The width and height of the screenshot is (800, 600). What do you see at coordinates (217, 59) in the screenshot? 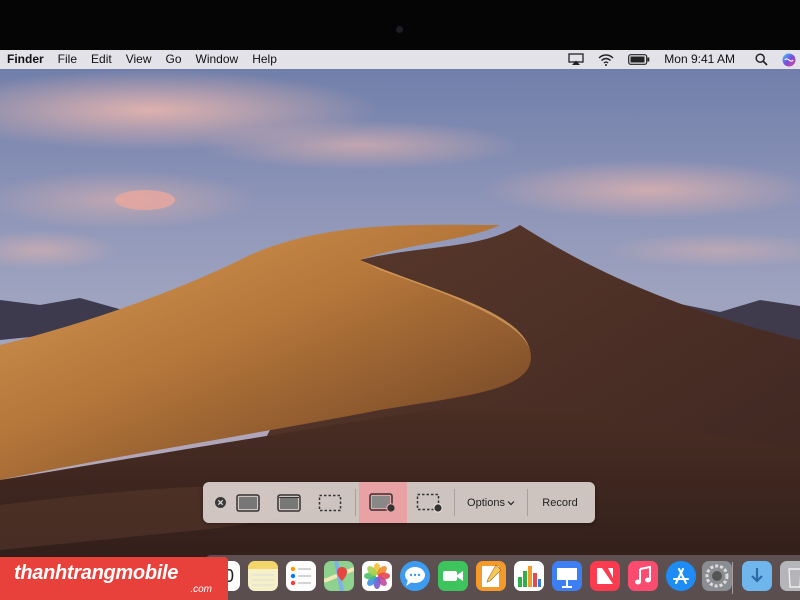
I see `menu-window: Window` at bounding box center [217, 59].